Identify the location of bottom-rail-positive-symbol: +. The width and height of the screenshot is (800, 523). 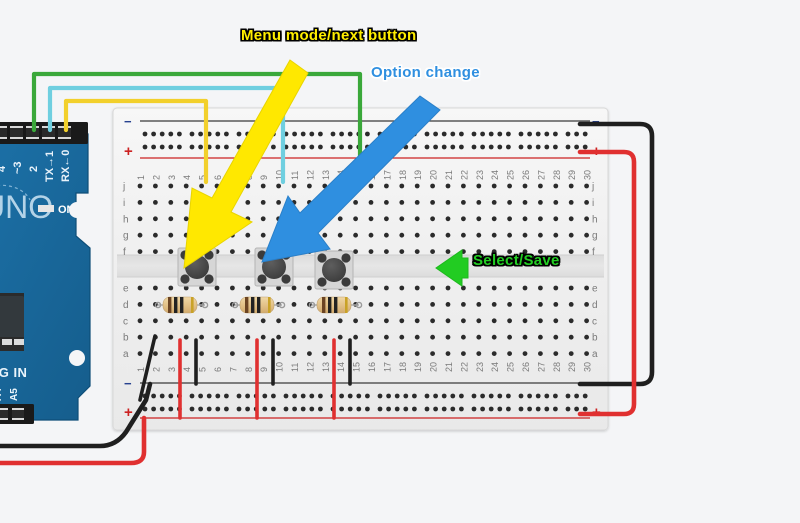
(128, 412).